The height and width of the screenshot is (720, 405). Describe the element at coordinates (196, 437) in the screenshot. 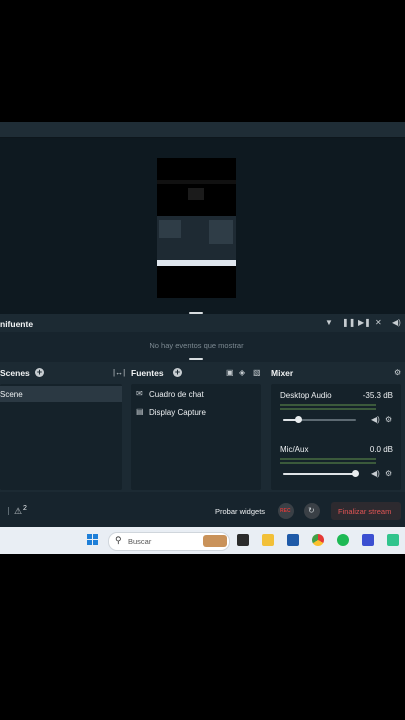

I see `sources-list: ✉ Cuadro de chat ▤ Display Capture` at that location.